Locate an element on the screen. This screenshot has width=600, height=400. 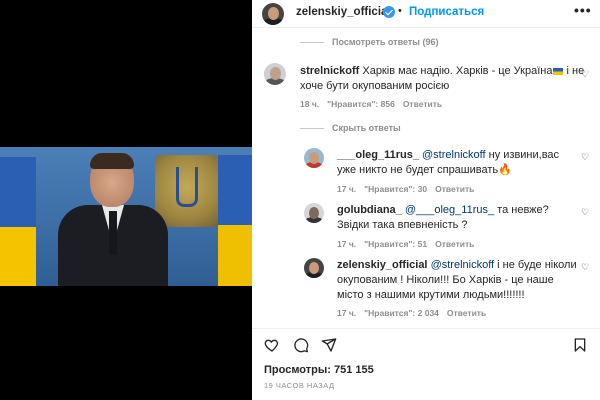
bookmark-icon is located at coordinates (580, 345).